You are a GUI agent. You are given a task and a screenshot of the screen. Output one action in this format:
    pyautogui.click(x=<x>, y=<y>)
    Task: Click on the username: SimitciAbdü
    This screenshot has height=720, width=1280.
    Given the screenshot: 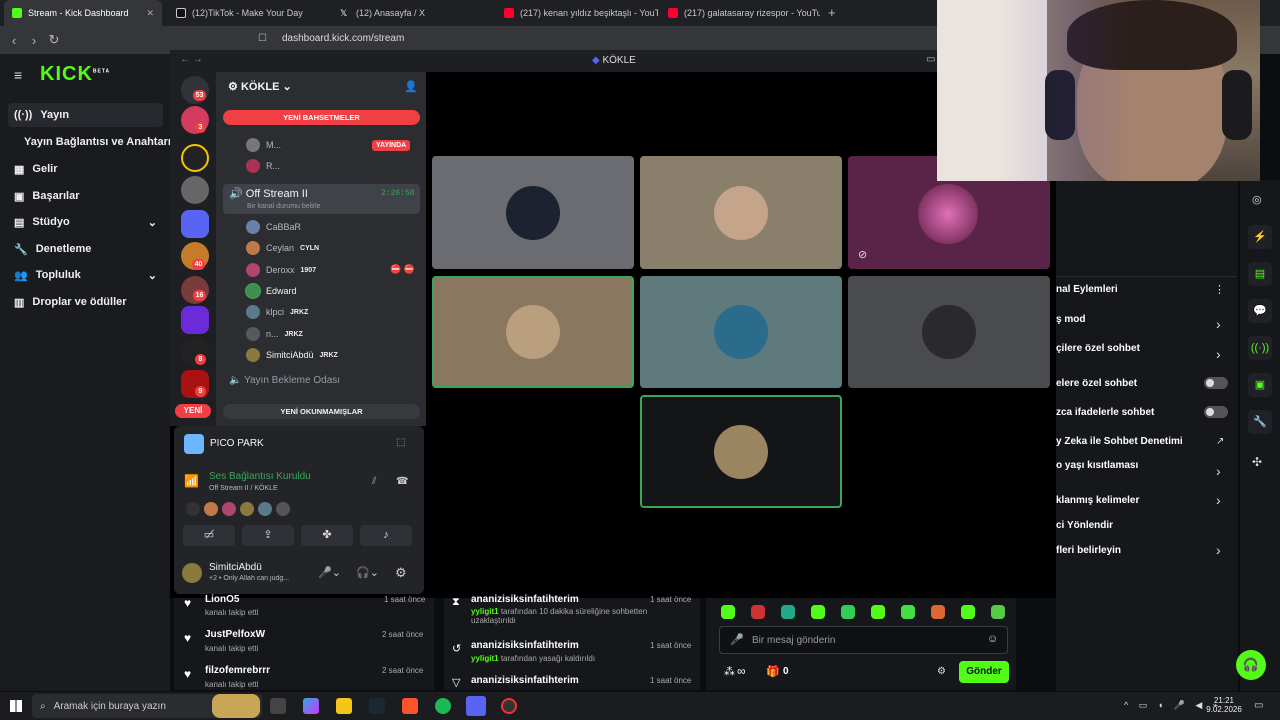 What is the action you would take?
    pyautogui.click(x=235, y=567)
    